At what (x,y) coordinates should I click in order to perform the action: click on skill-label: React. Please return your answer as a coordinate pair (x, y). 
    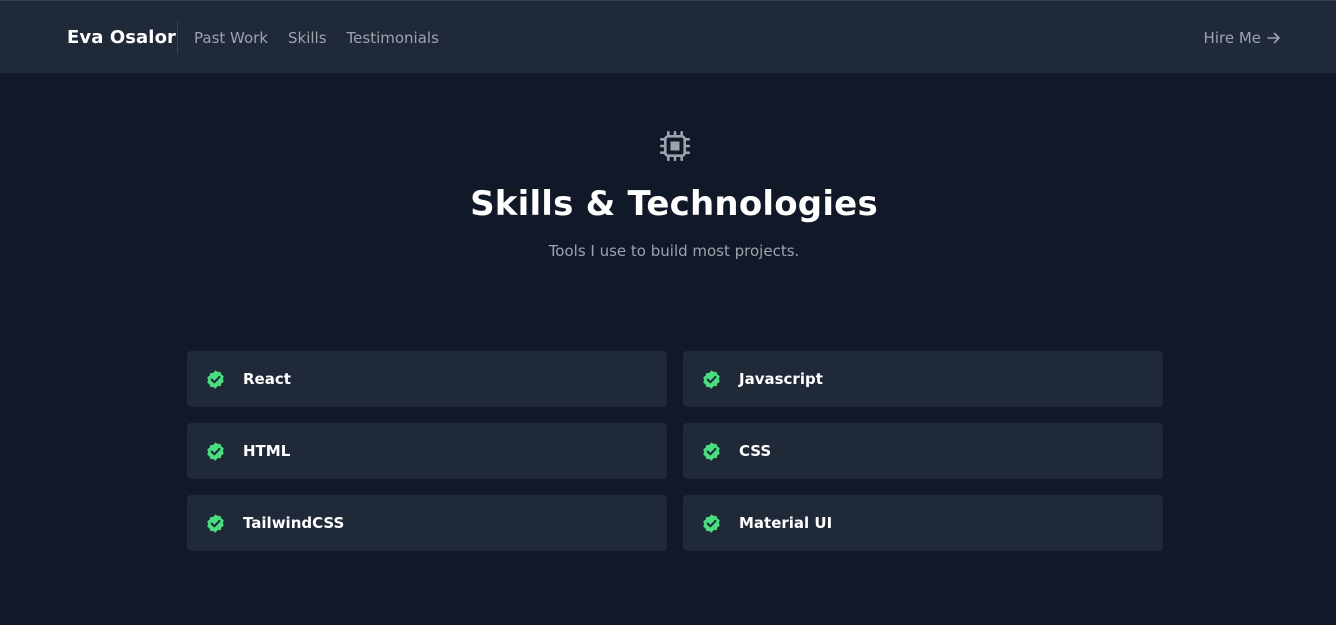
    Looking at the image, I should click on (267, 379).